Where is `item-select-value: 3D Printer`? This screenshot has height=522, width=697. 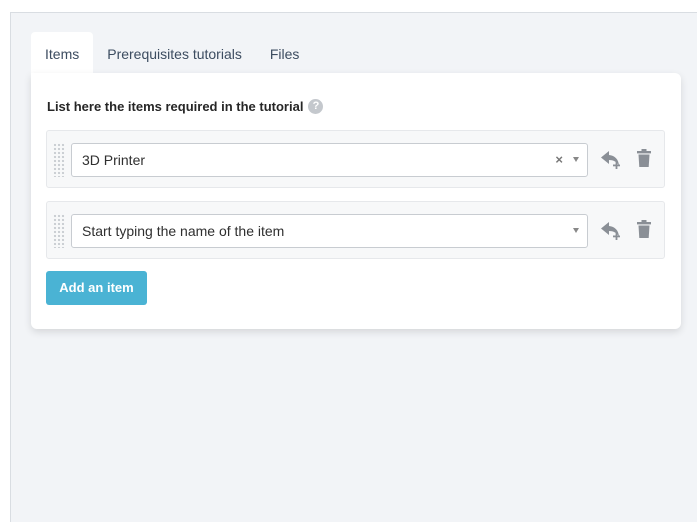 item-select-value: 3D Printer is located at coordinates (114, 160).